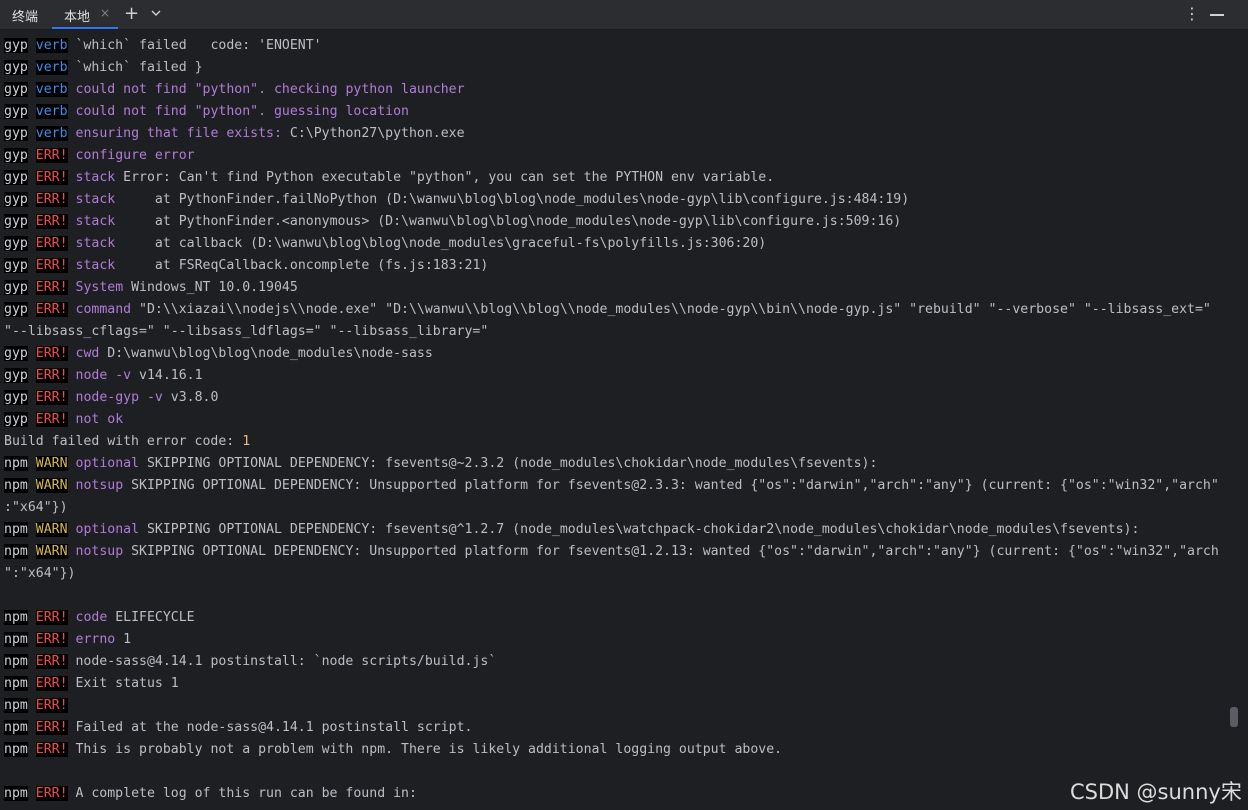 The height and width of the screenshot is (810, 1248). What do you see at coordinates (107, 529) in the screenshot?
I see `log-keyword: optional` at bounding box center [107, 529].